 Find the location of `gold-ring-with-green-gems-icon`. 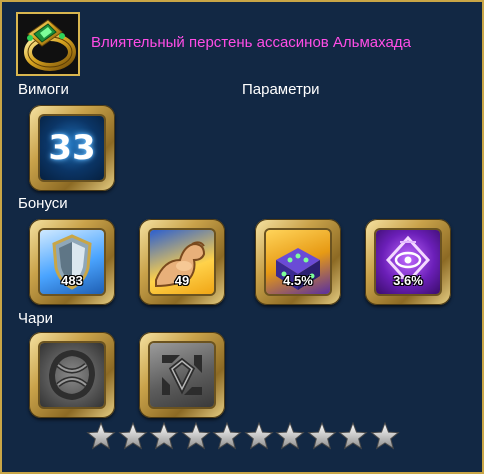

gold-ring-with-green-gems-icon is located at coordinates (48, 44).